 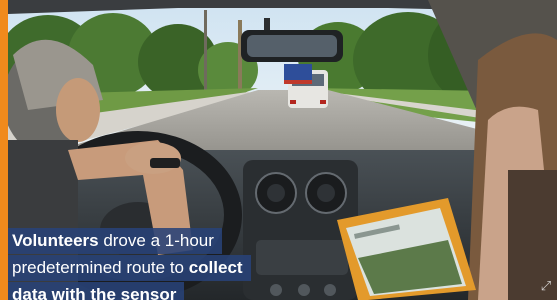 I want to click on caption-line-1: Volunteers drove a 1-hour, so click(x=115, y=241).